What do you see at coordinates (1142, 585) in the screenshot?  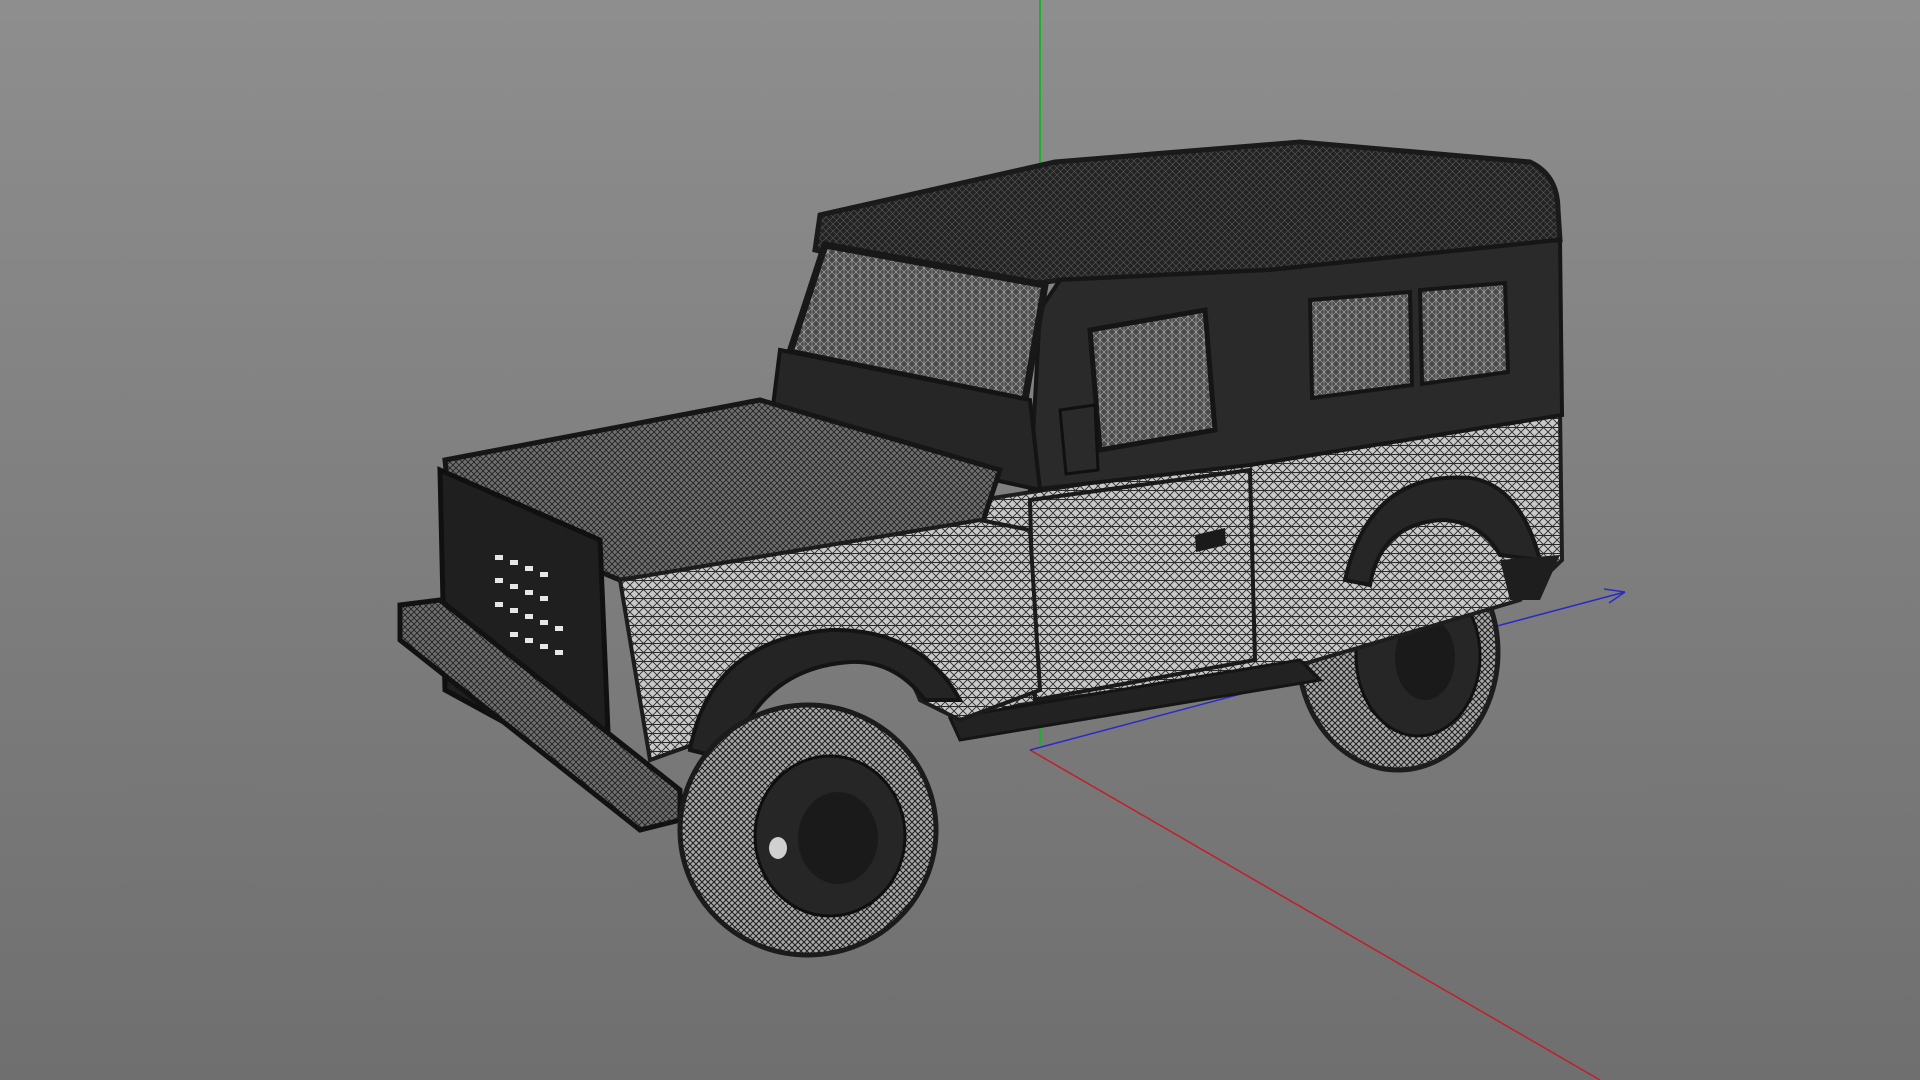 I see `front-door` at bounding box center [1142, 585].